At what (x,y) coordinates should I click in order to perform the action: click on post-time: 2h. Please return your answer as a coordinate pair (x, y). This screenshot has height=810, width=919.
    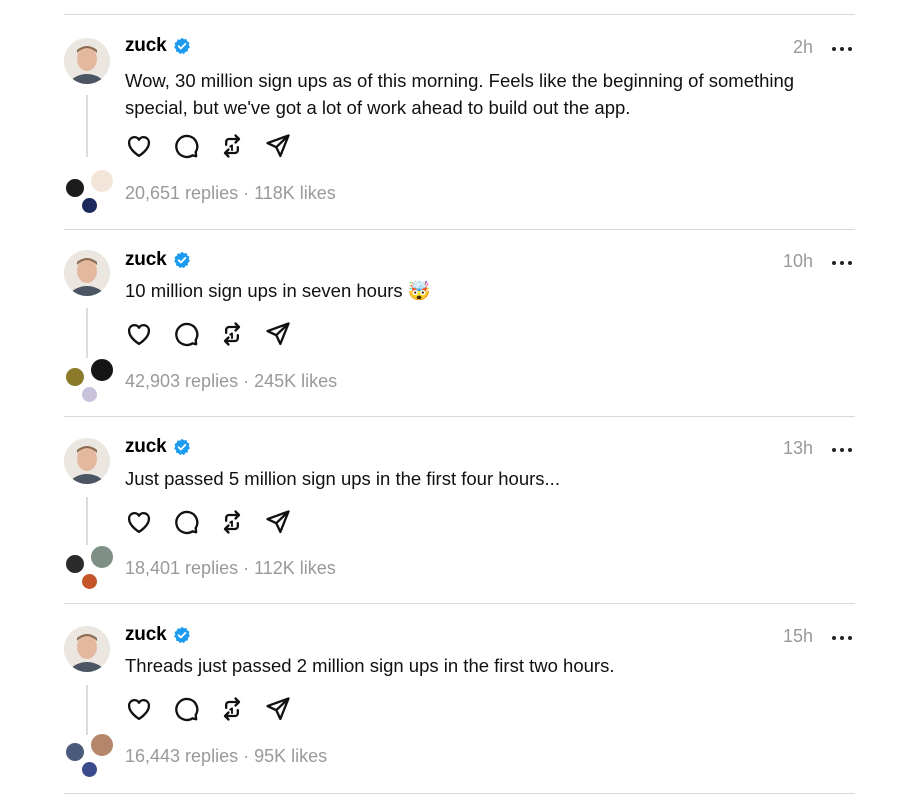
    Looking at the image, I should click on (802, 47).